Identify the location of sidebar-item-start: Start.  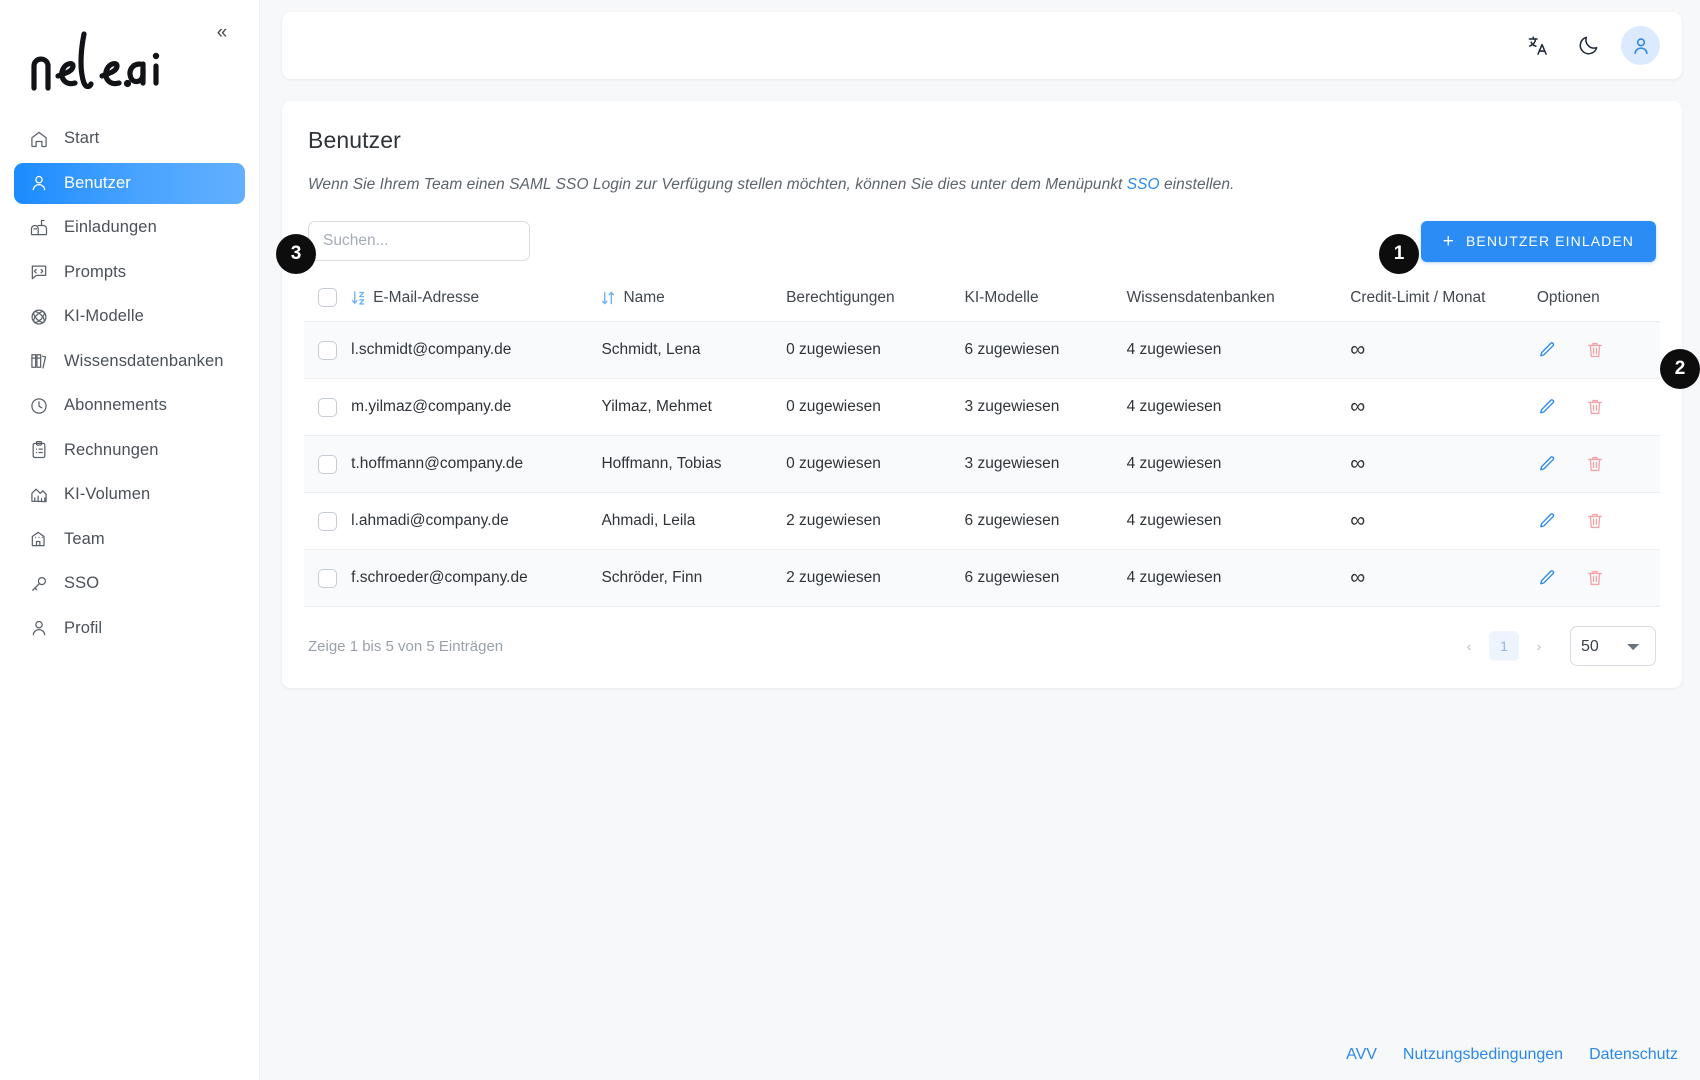
(129, 138).